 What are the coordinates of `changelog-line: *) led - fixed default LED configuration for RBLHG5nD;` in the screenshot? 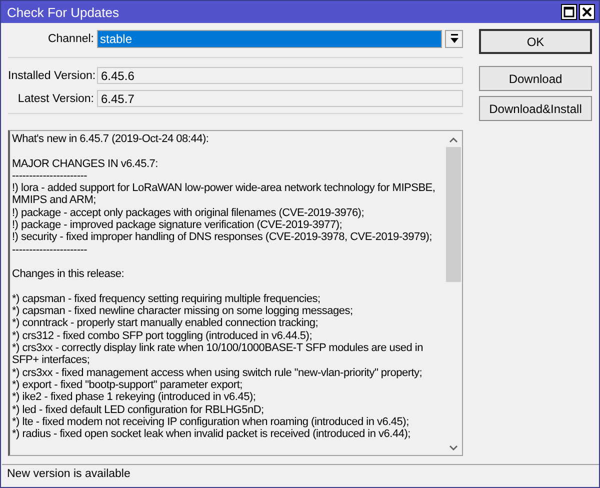 It's located at (138, 410).